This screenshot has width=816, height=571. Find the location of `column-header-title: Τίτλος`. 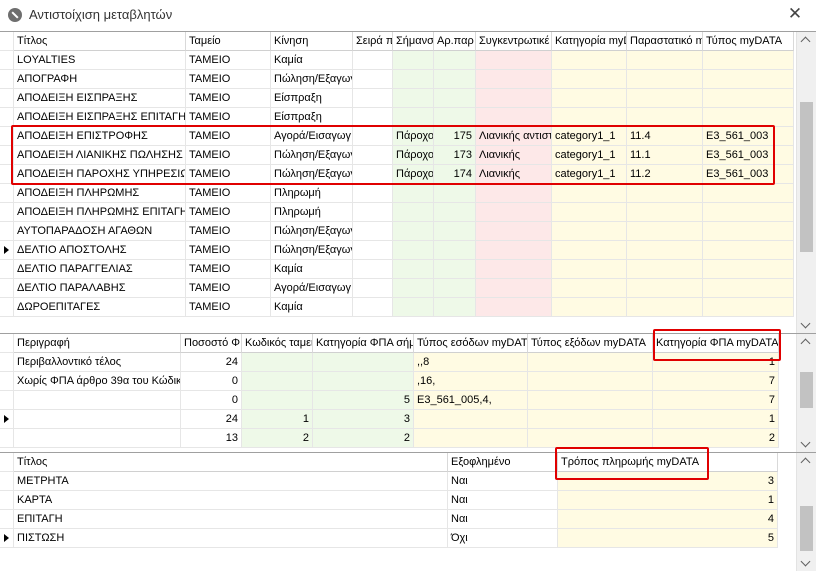

column-header-title: Τίτλος is located at coordinates (100, 41).